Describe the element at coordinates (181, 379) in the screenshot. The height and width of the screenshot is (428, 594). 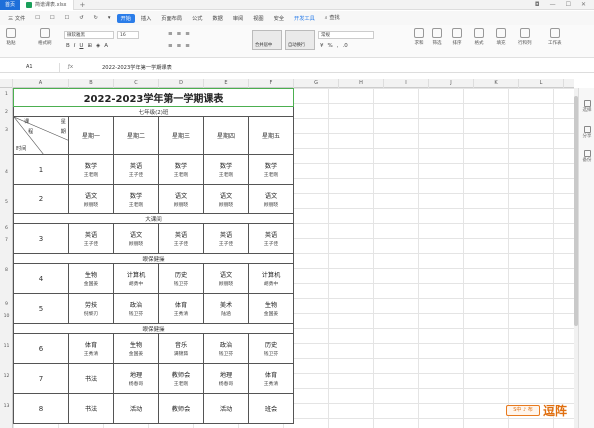
I see `lesson-cell: 教师会 王老刚` at that location.